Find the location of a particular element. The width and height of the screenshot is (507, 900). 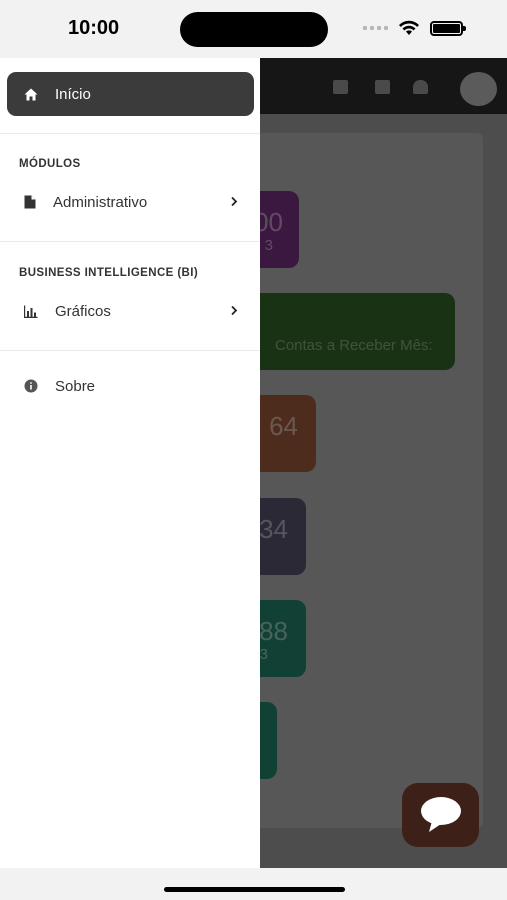

home-icon is located at coordinates (31, 94).